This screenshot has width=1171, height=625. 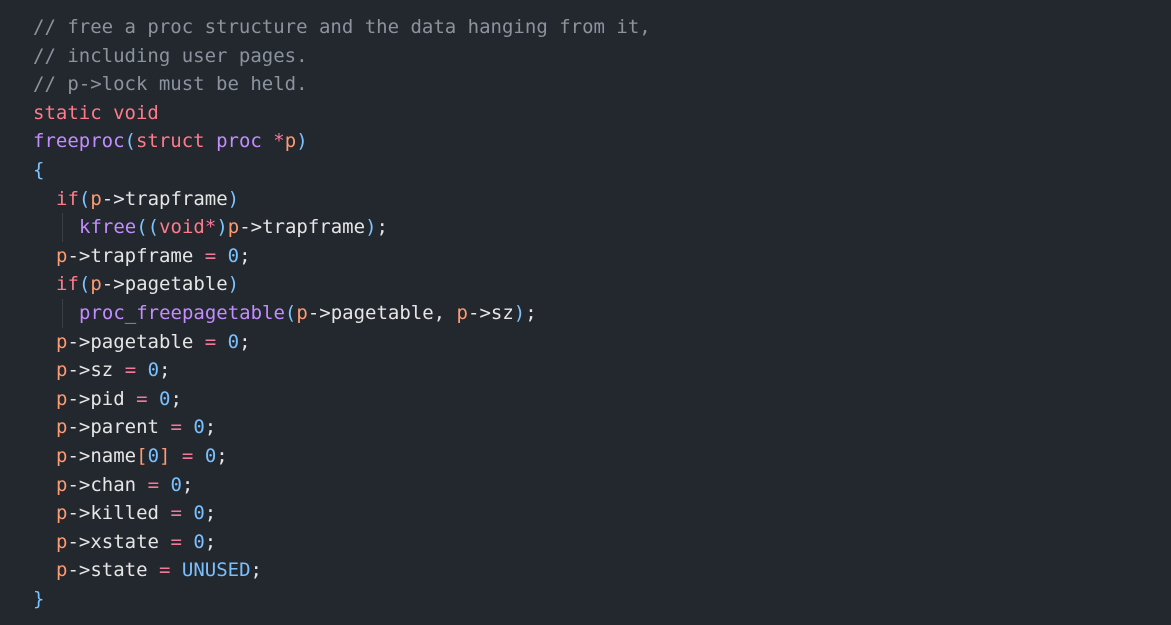 I want to click on code-line-content: // including user pages., so click(x=170, y=56).